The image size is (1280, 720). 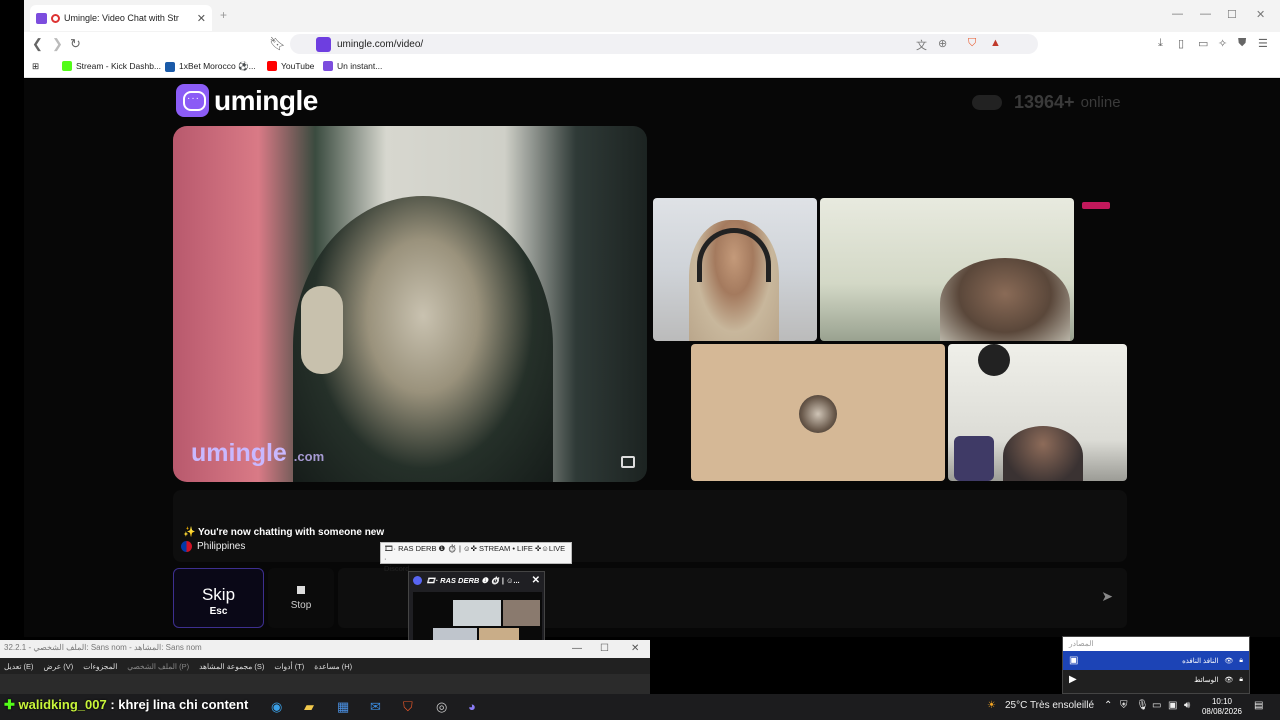 I want to click on rewards-icon: ▲, so click(x=995, y=43).